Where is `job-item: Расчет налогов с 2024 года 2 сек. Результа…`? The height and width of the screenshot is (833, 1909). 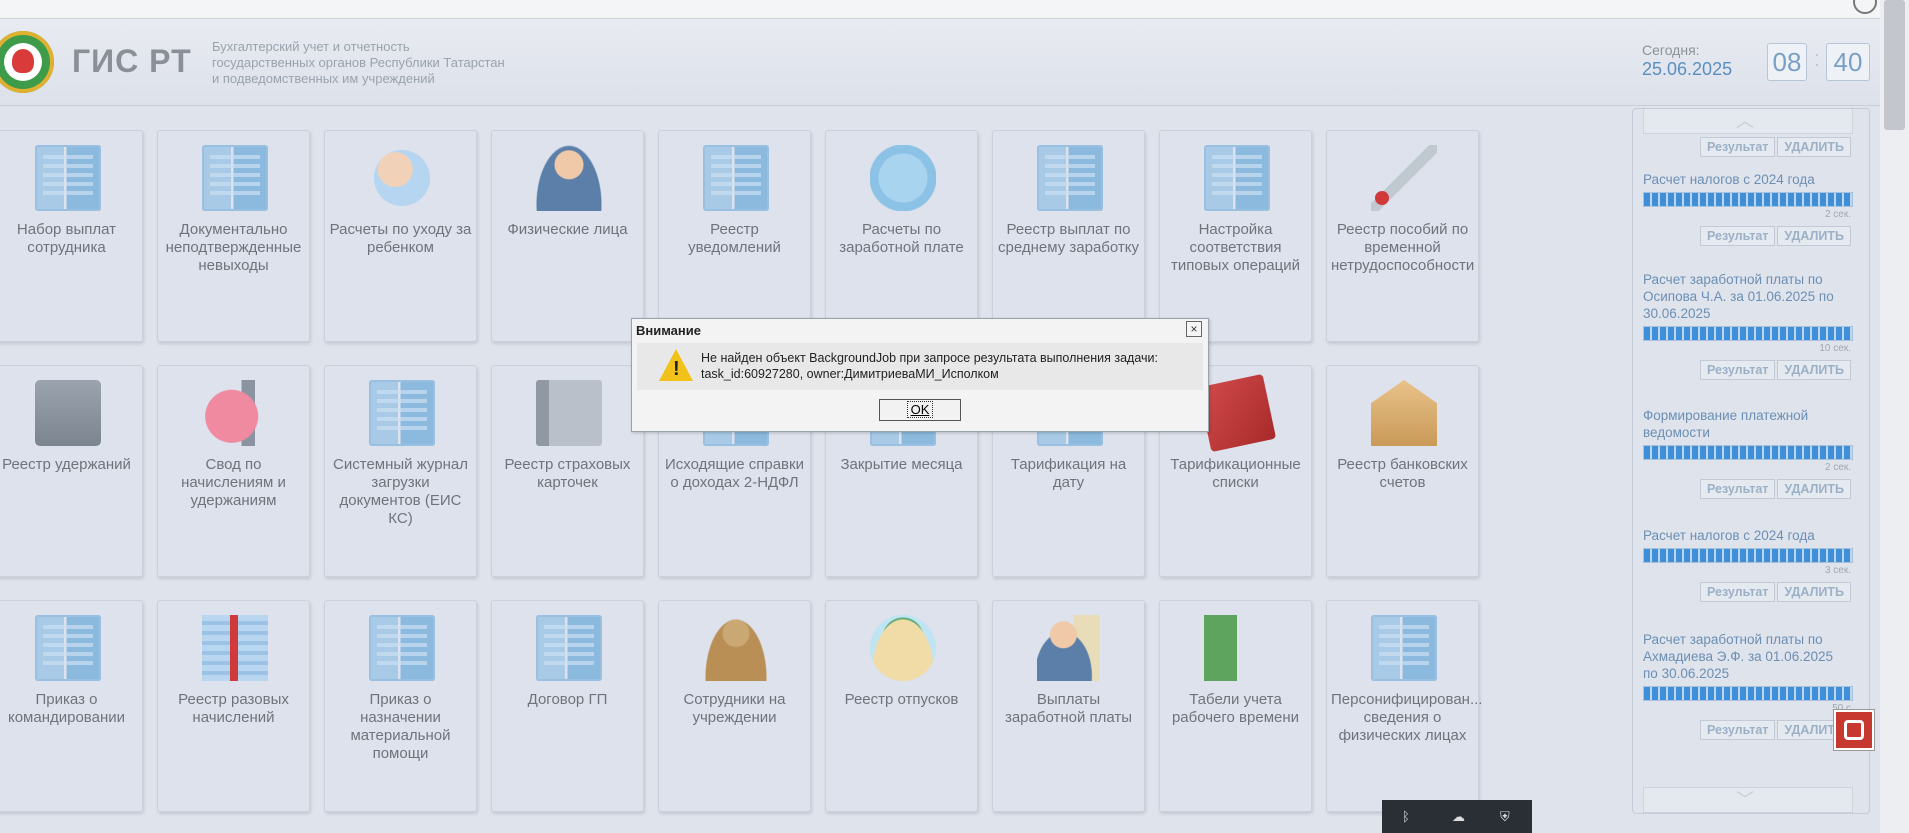
job-item: Расчет налогов с 2024 года 2 сек. Результа… is located at coordinates (1748, 208).